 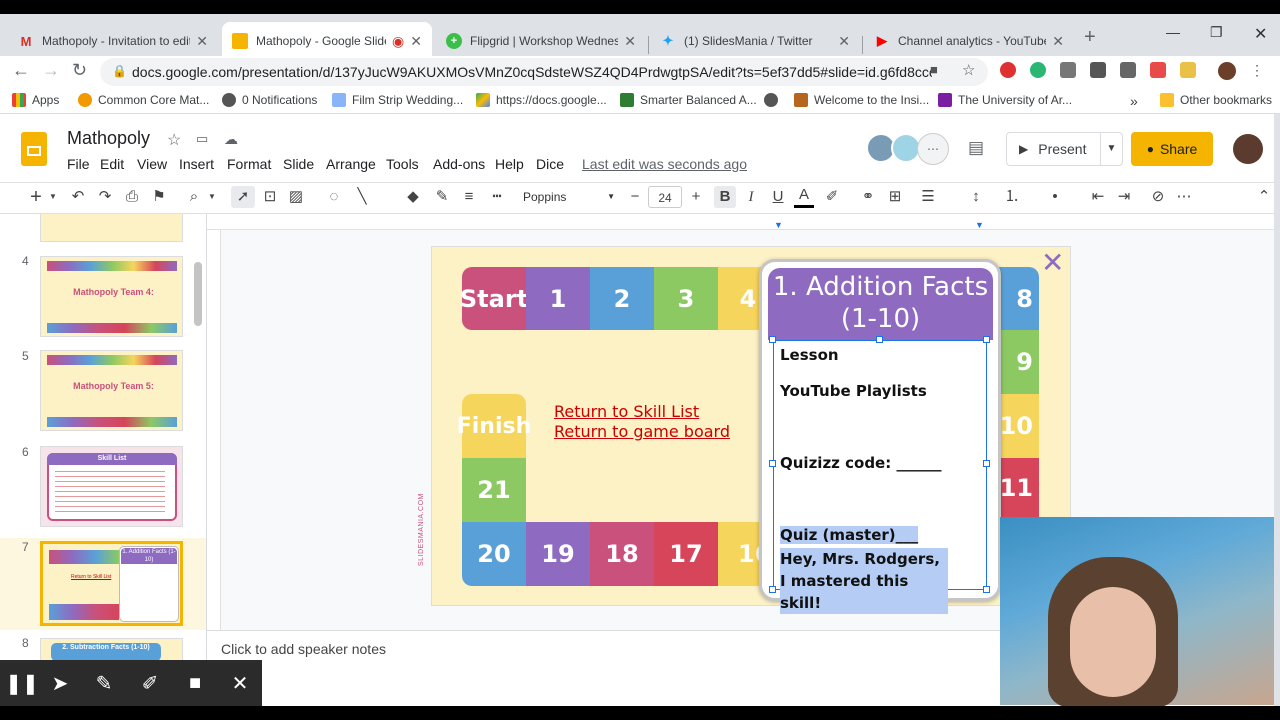 I want to click on slides-logo-icon, so click(x=34, y=149).